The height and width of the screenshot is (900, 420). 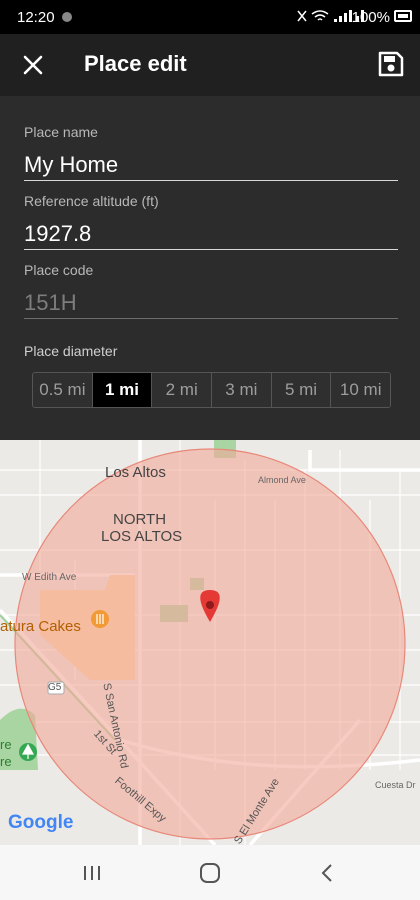 What do you see at coordinates (211, 234) in the screenshot?
I see `ref-altitude-input` at bounding box center [211, 234].